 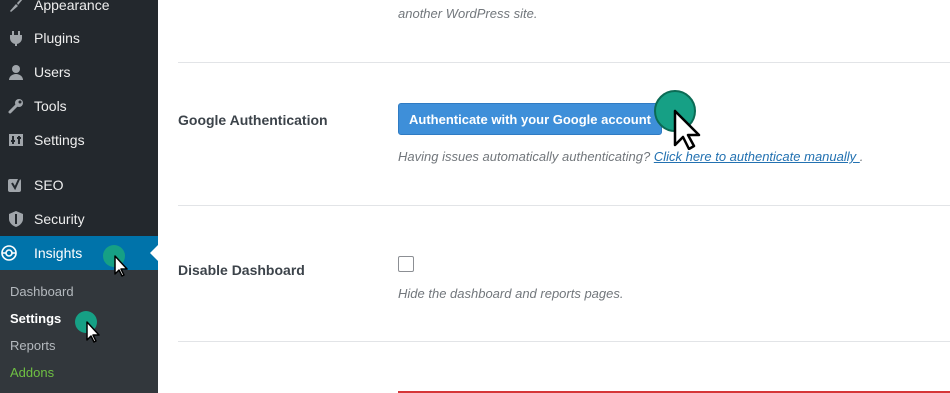 I want to click on sidebar-item-label: Appearance, so click(x=72, y=6).